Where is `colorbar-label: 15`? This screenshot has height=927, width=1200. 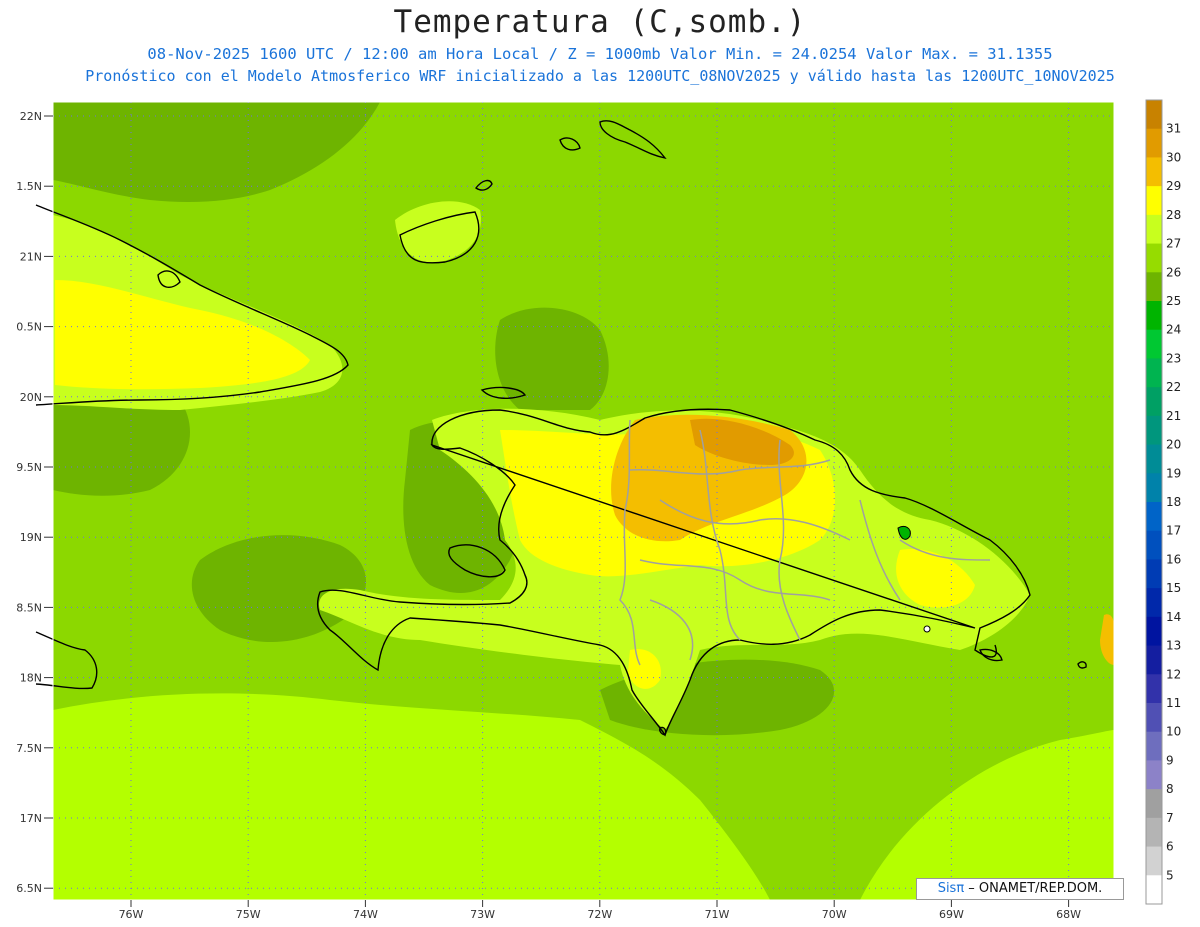 colorbar-label: 15 is located at coordinates (1173, 588).